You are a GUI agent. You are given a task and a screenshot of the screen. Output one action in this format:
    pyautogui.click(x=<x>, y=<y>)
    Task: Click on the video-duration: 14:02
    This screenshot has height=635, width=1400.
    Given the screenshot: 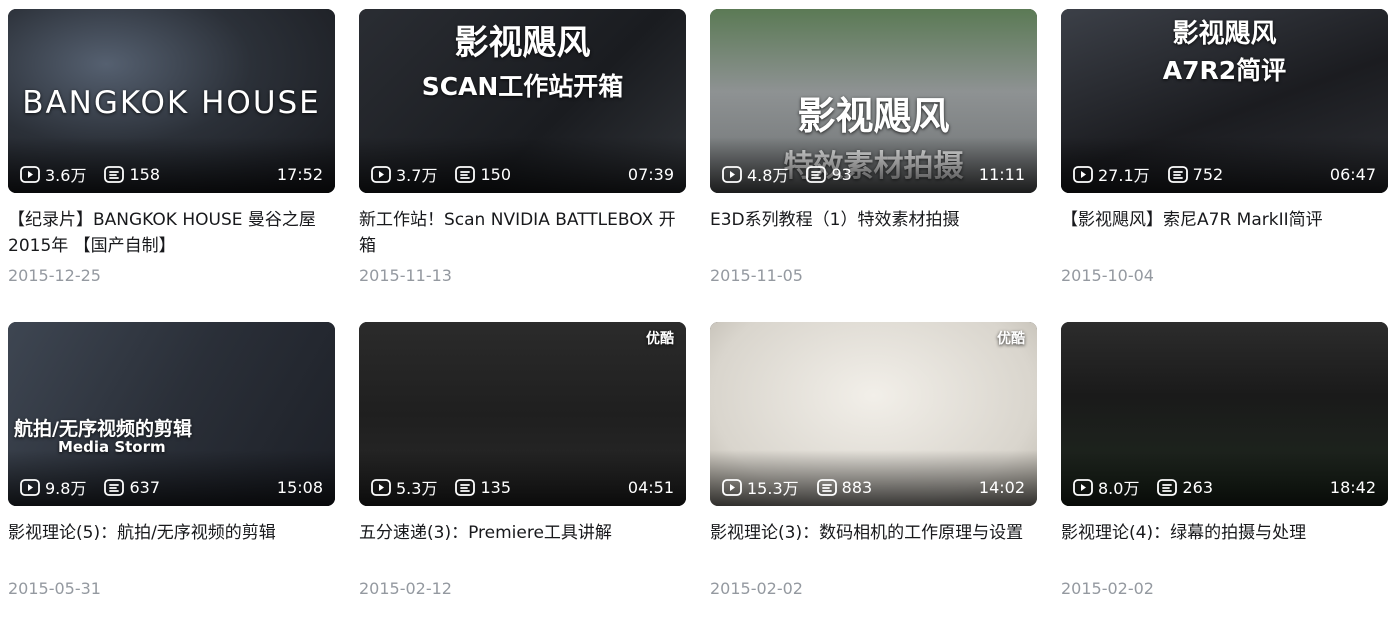 What is the action you would take?
    pyautogui.click(x=1001, y=487)
    